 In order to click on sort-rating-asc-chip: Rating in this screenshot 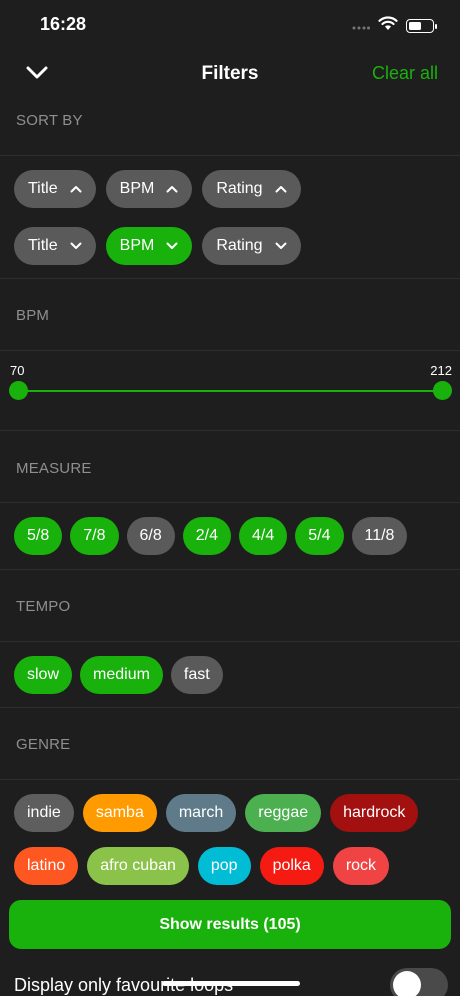, I will do `click(251, 189)`.